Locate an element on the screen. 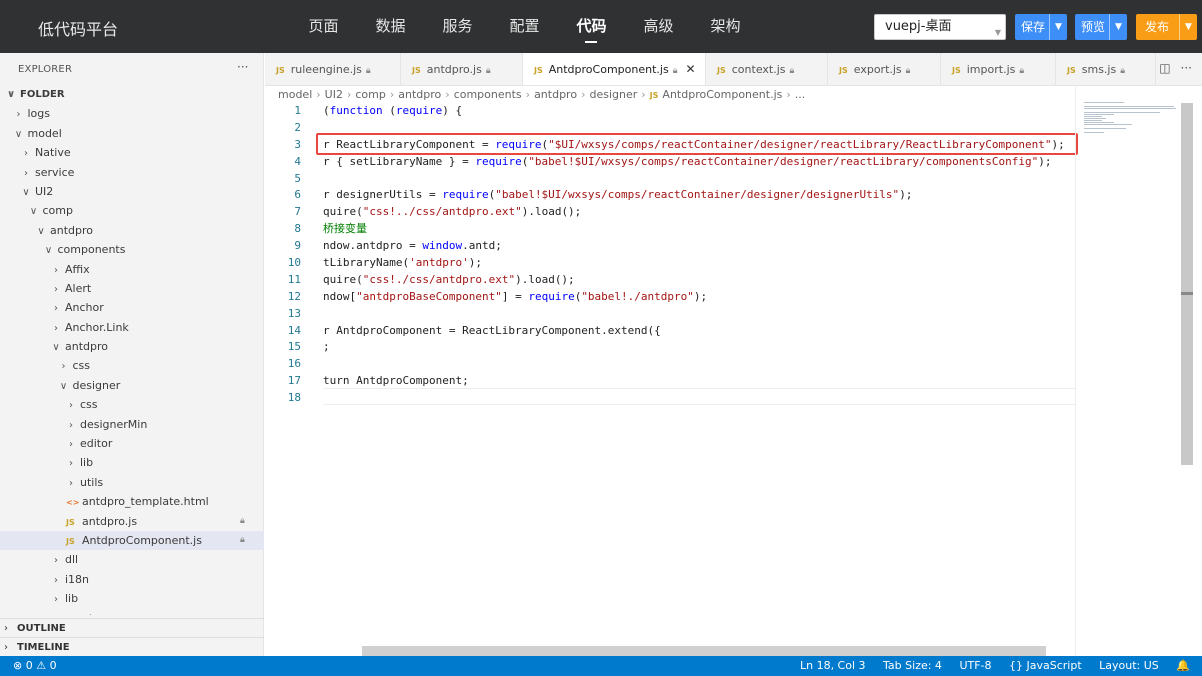  nav-service: 服务 is located at coordinates (457, 26).